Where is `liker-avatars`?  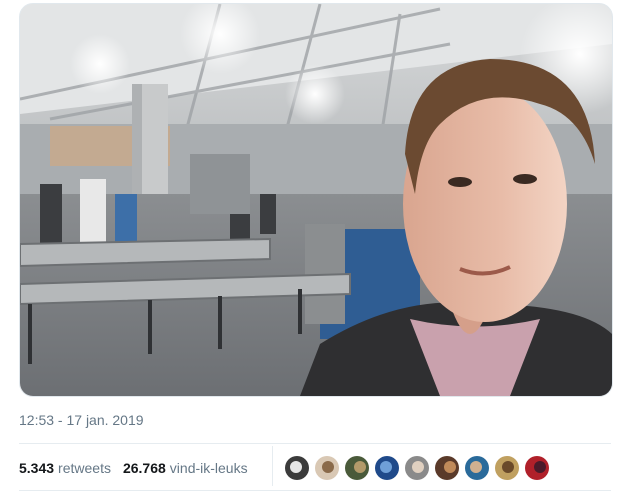
liker-avatars is located at coordinates (420, 468).